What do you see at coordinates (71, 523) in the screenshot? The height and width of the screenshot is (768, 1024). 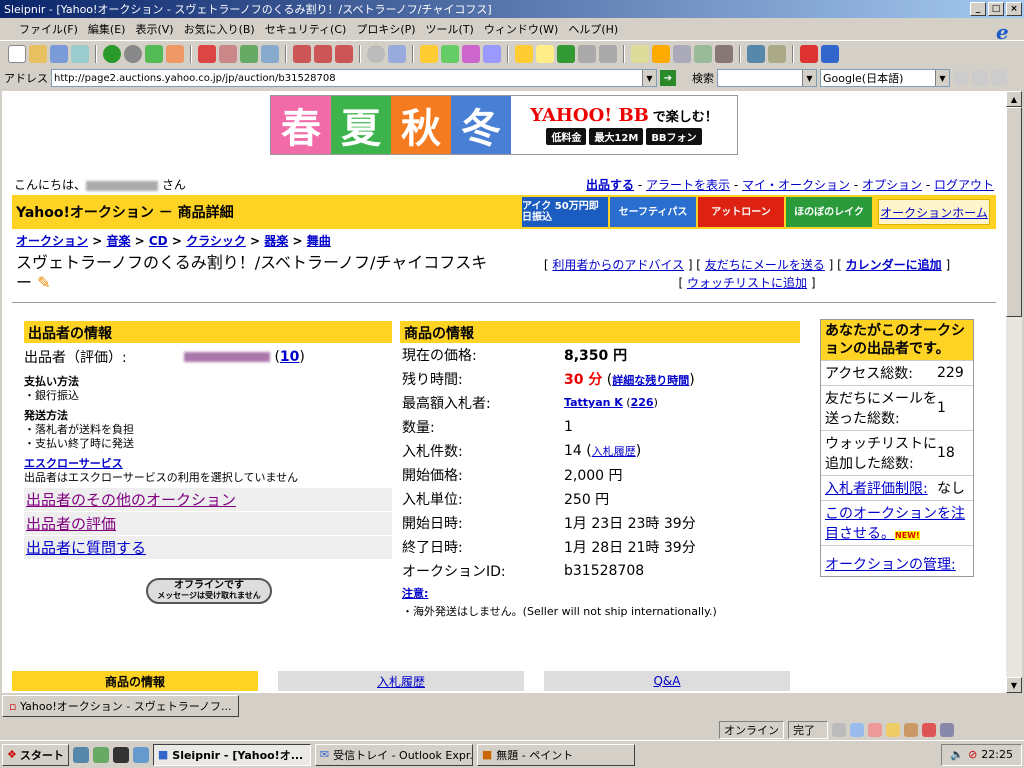 I see `seller-rating-page-link: 出品者の評価` at bounding box center [71, 523].